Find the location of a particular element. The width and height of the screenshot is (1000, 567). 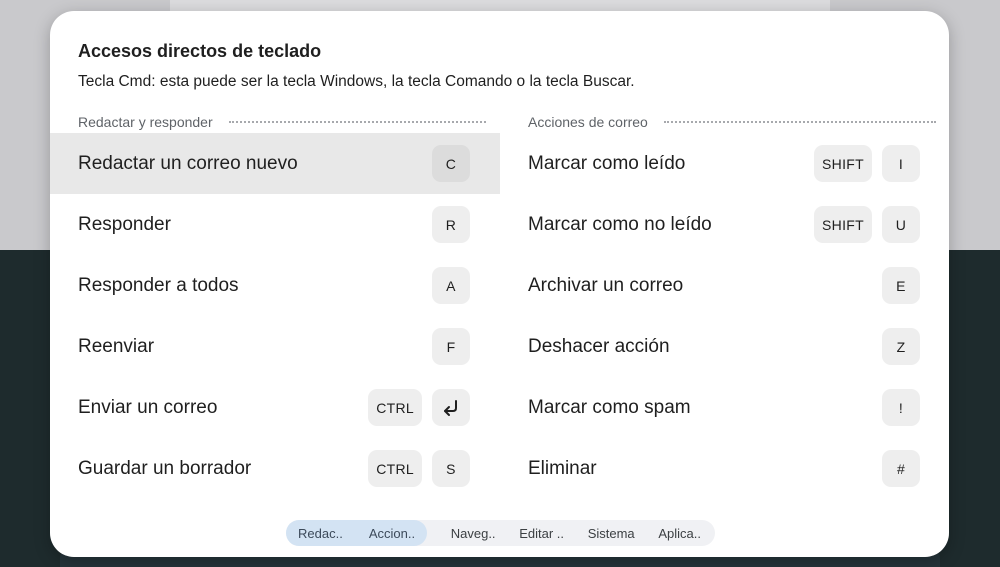

shortcut-keys: Z is located at coordinates (901, 346).